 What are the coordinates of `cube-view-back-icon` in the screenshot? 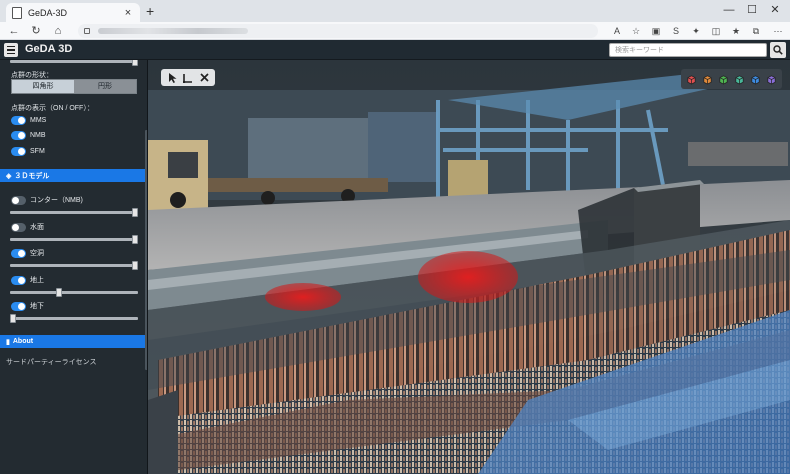 It's located at (707, 79).